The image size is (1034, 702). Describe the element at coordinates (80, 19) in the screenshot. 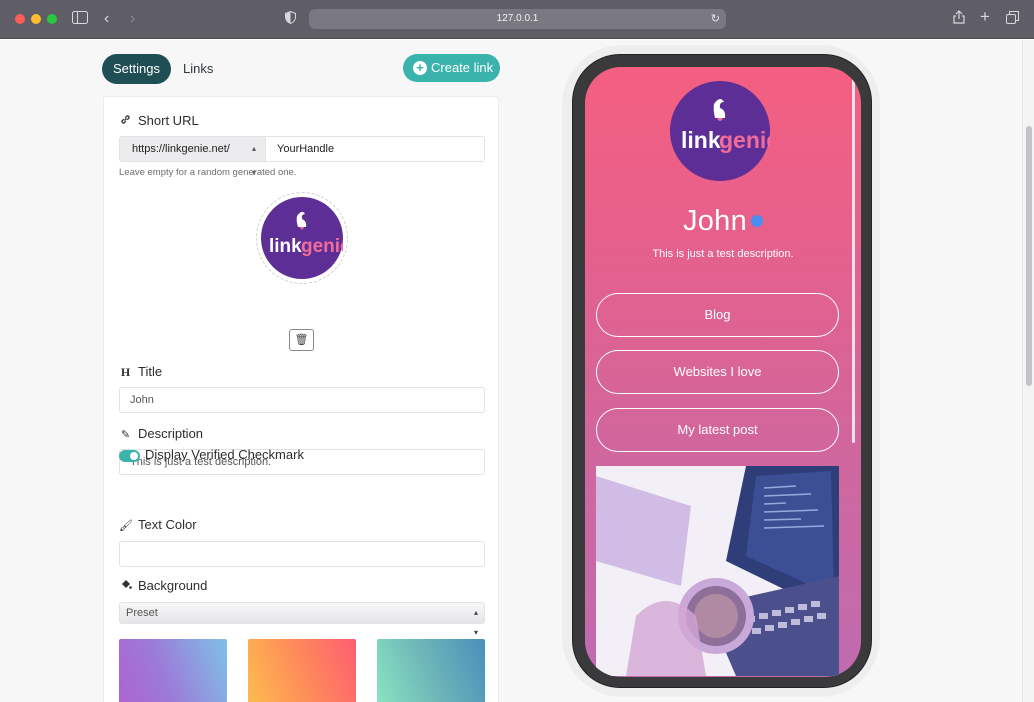

I see `sidebar-toggle-icon` at that location.